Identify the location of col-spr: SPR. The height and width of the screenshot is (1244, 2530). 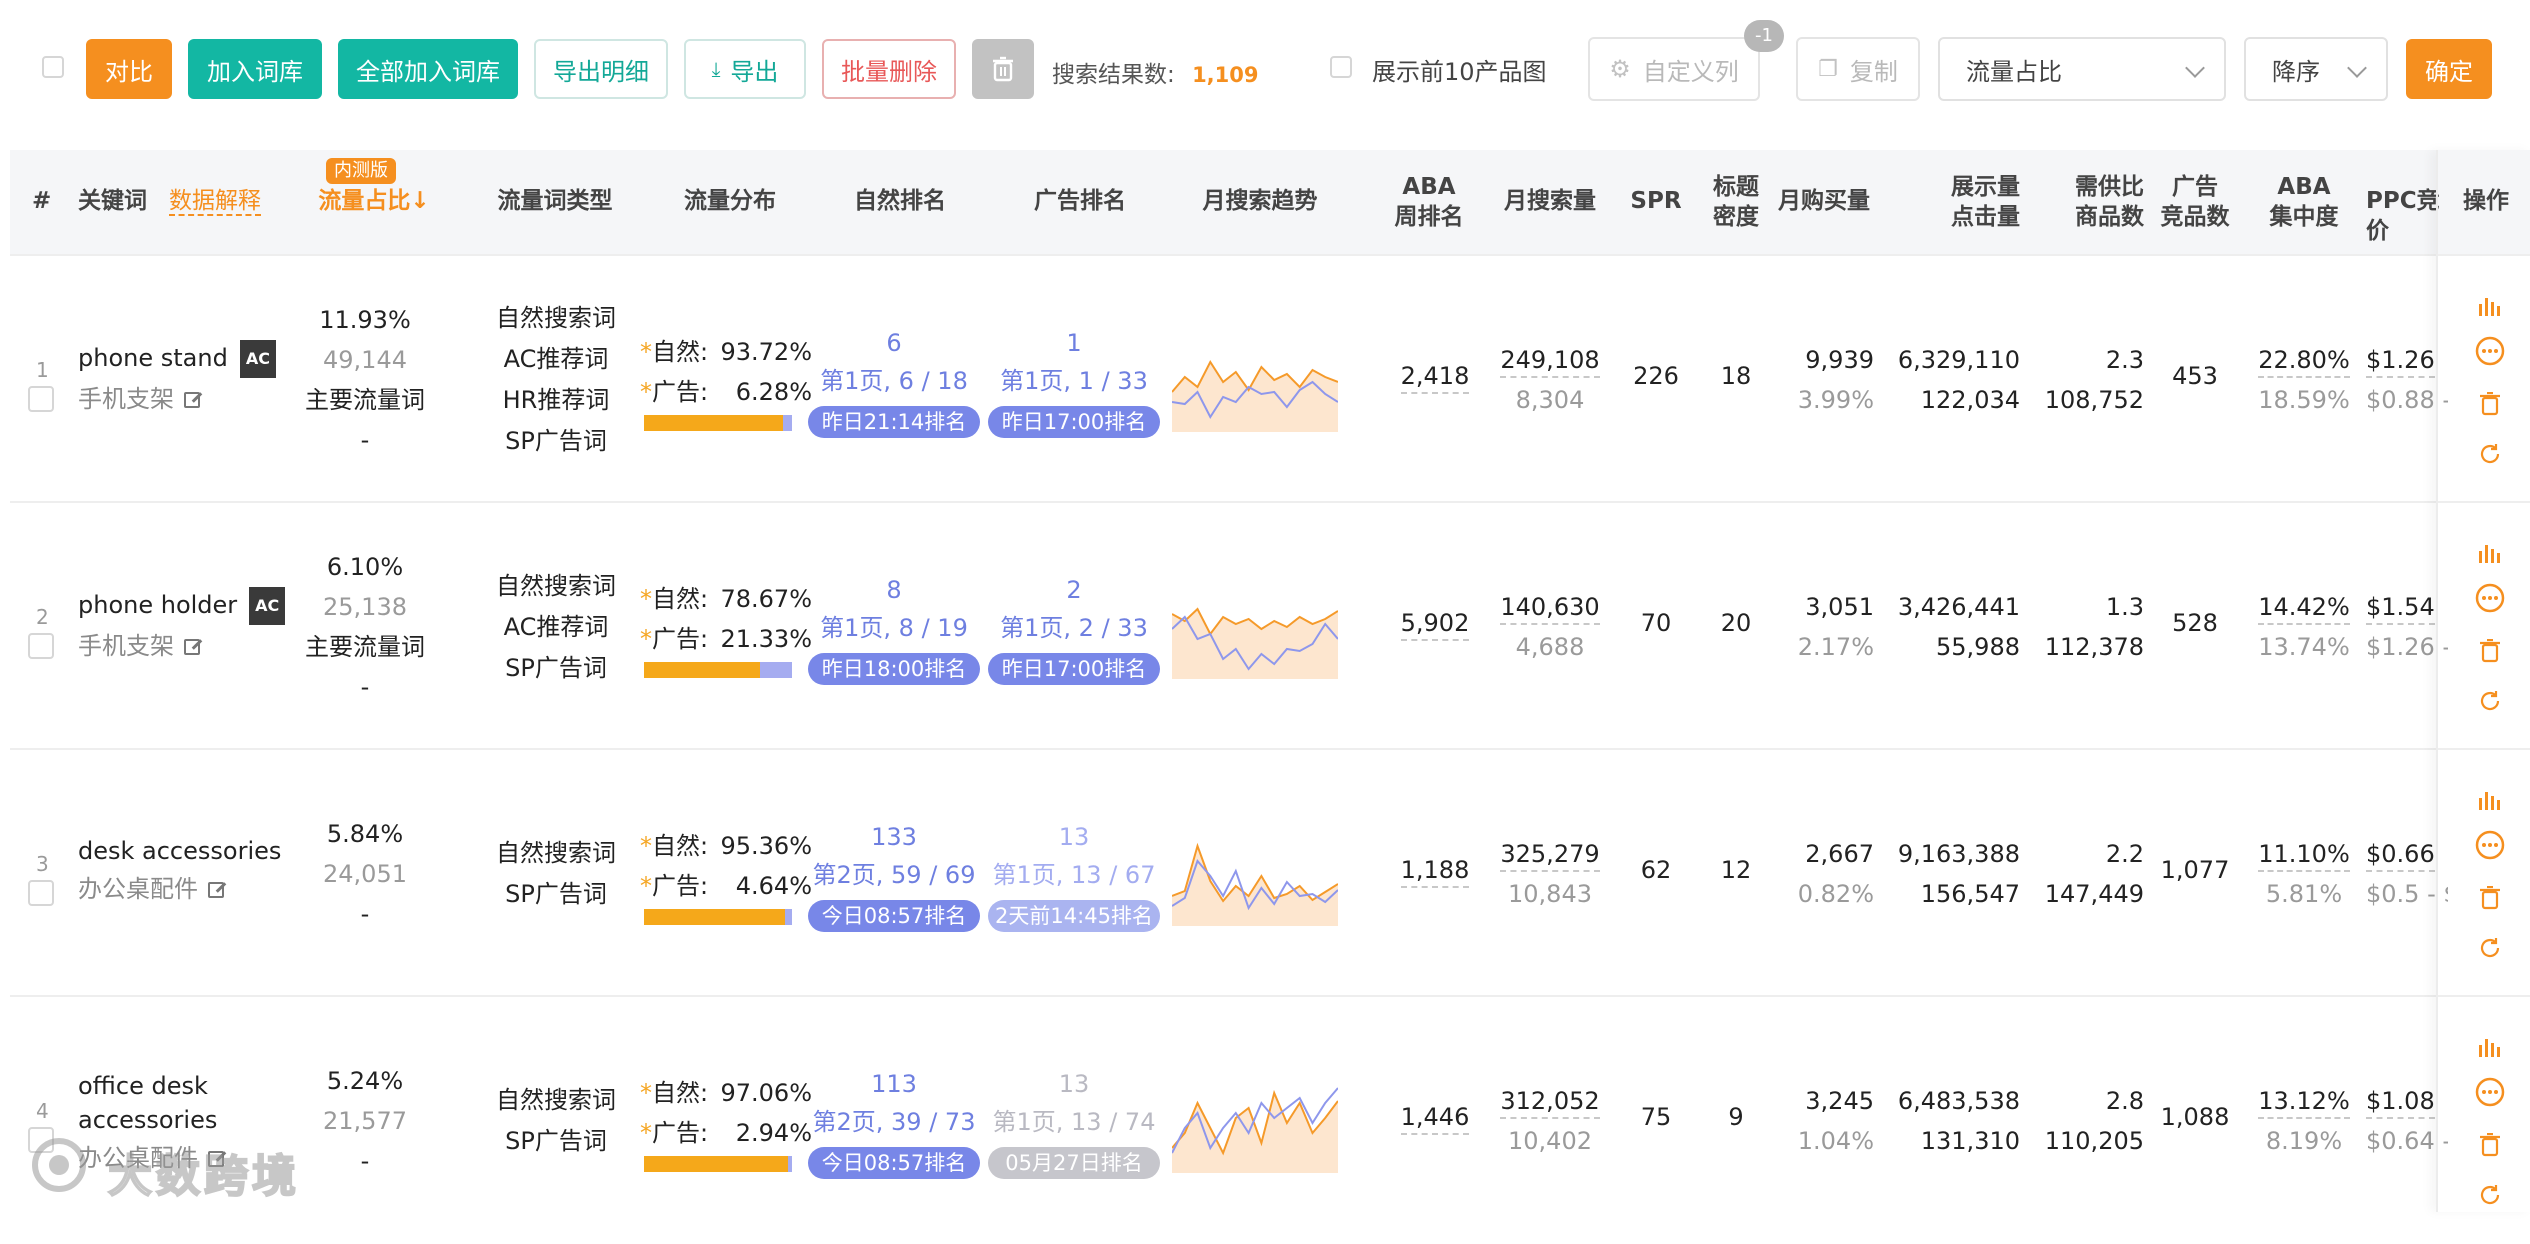
(1656, 201).